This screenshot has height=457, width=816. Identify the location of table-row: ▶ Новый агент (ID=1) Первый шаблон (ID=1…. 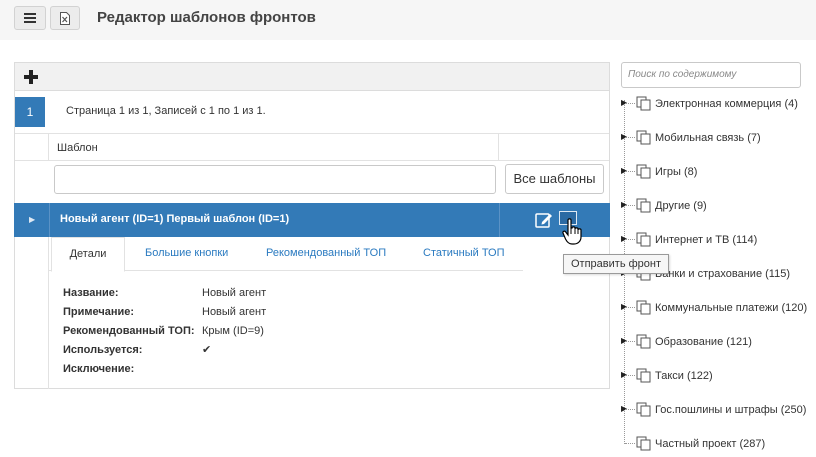
(312, 224).